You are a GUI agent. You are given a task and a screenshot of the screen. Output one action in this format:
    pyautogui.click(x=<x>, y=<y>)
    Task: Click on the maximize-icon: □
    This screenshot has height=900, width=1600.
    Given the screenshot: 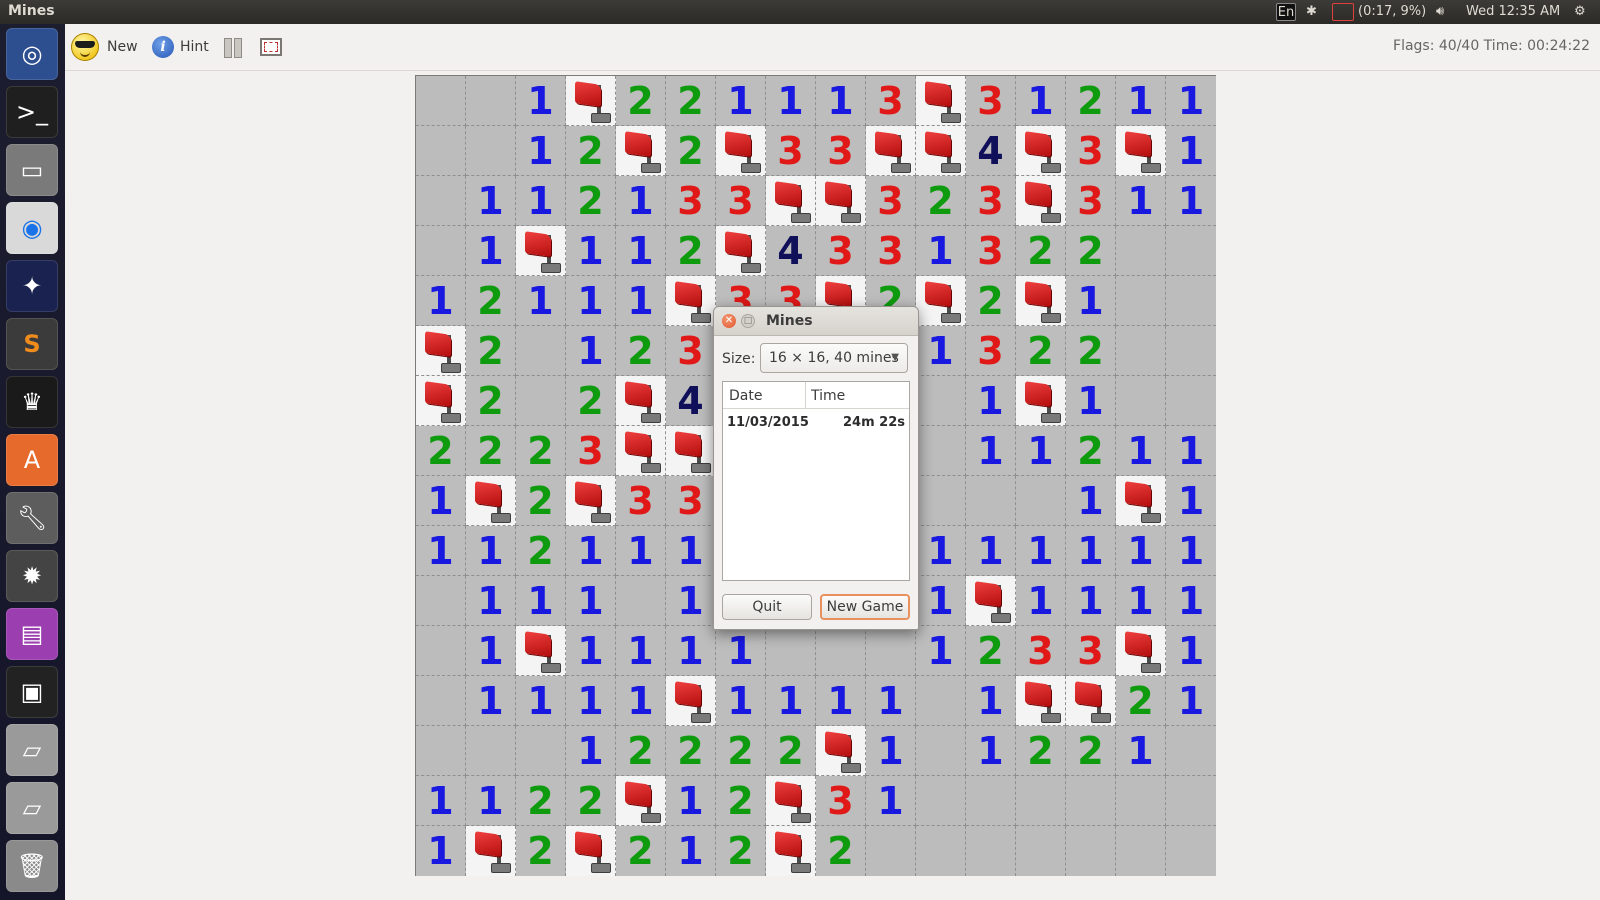 What is the action you would take?
    pyautogui.click(x=748, y=321)
    